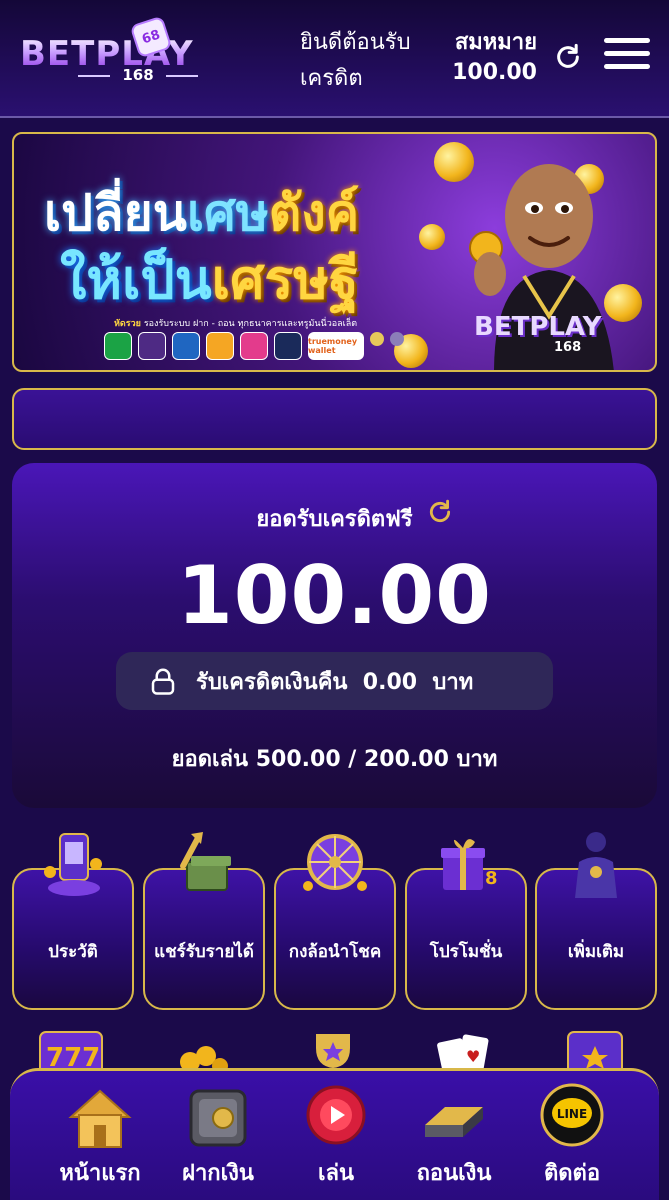 Image resolution: width=669 pixels, height=1200 pixels. Describe the element at coordinates (335, 952) in the screenshot. I see `tile-label: กงล้อนำโชค` at that location.